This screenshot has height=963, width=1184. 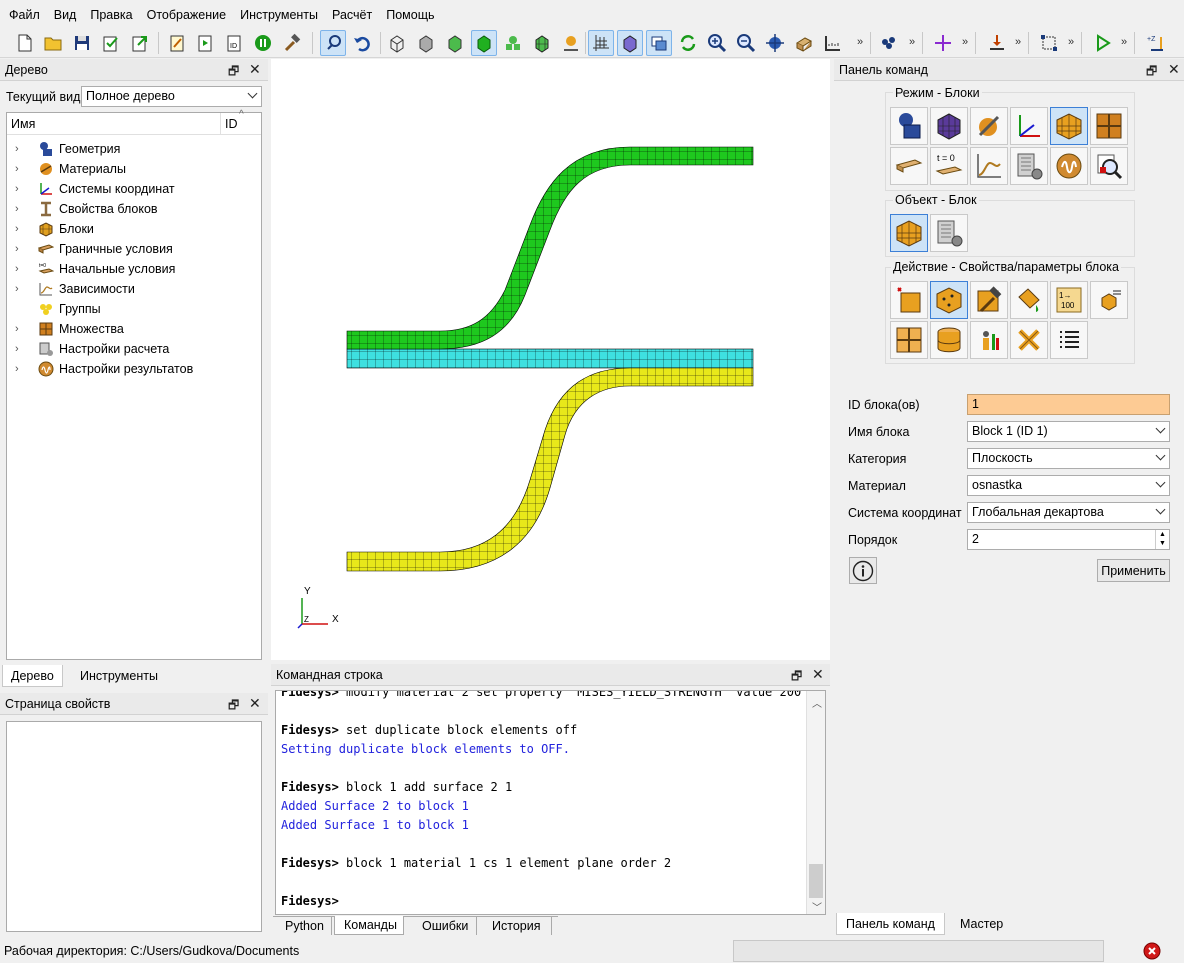 I want to click on tree-item: › Свойства блоков, so click(x=86, y=209).